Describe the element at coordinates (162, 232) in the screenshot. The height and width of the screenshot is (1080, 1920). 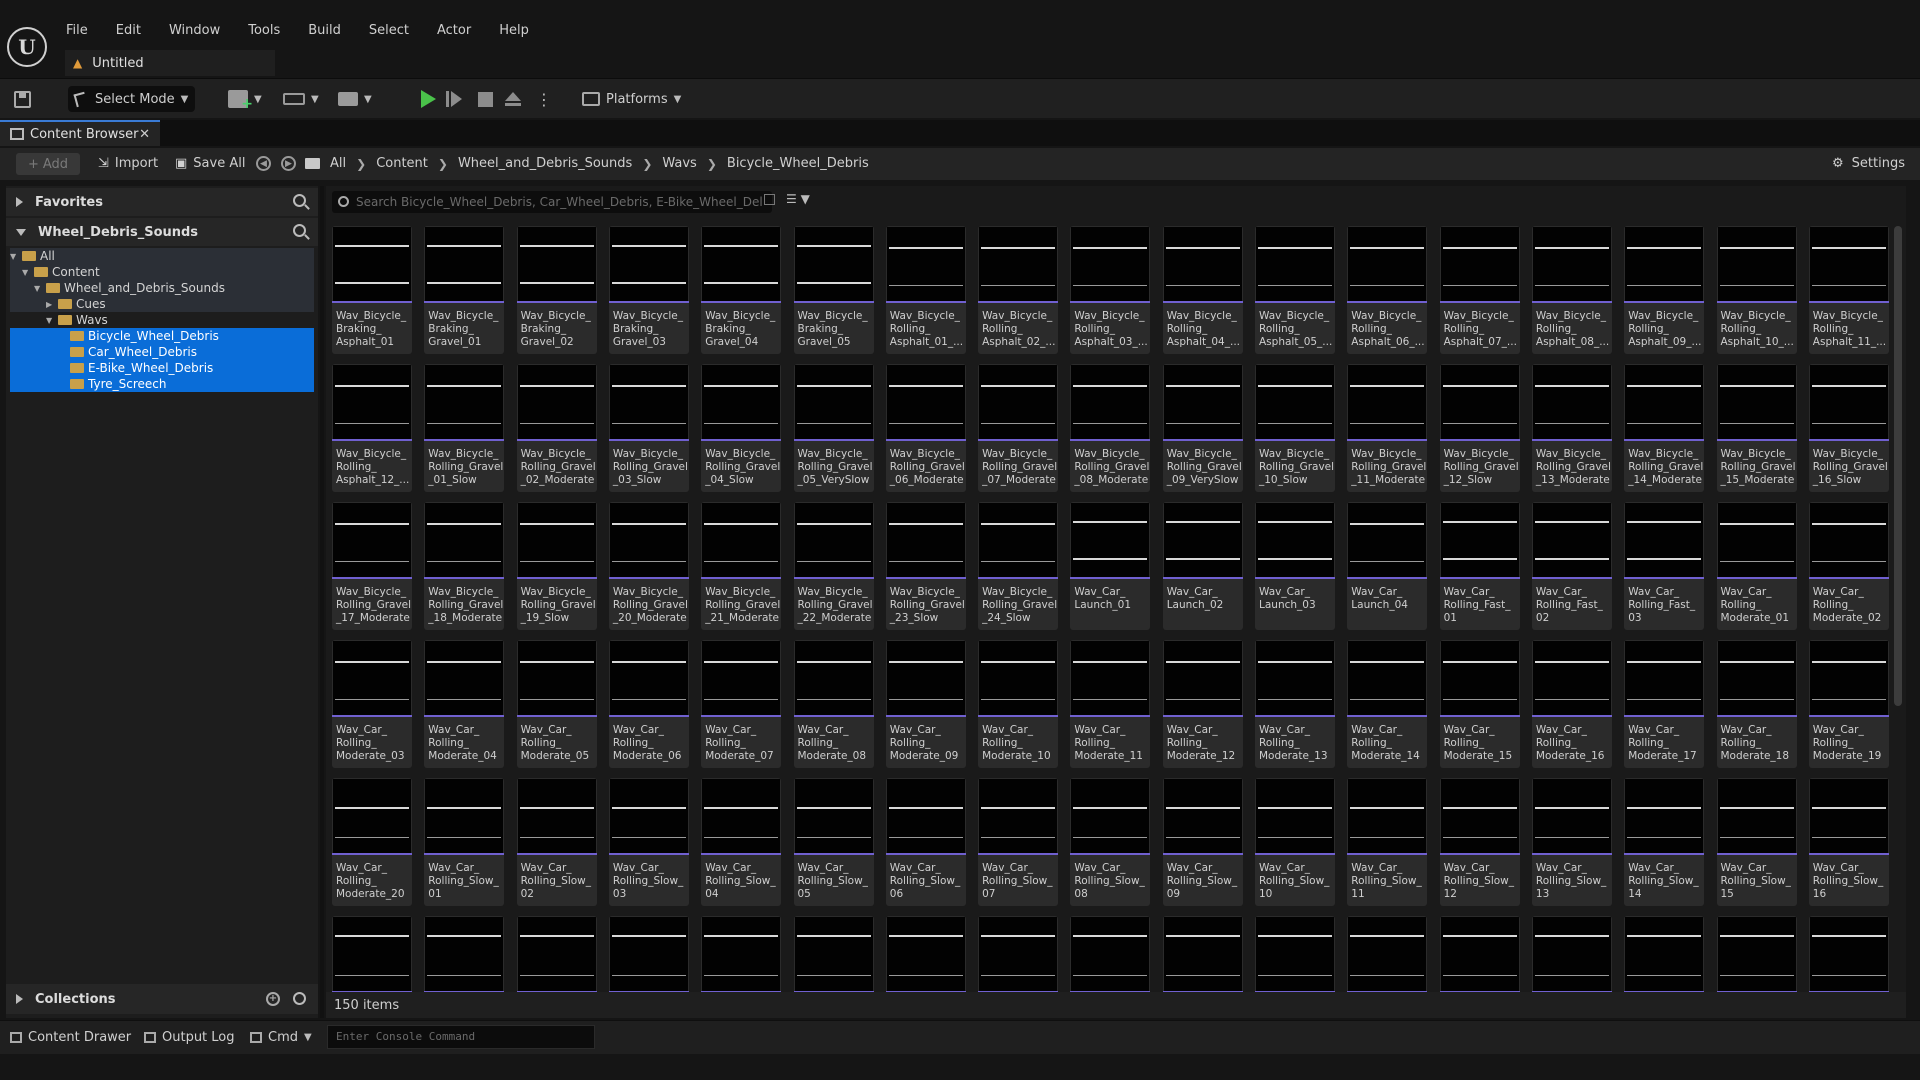
I see `sources-header: Wheel_Debris_Sounds` at that location.